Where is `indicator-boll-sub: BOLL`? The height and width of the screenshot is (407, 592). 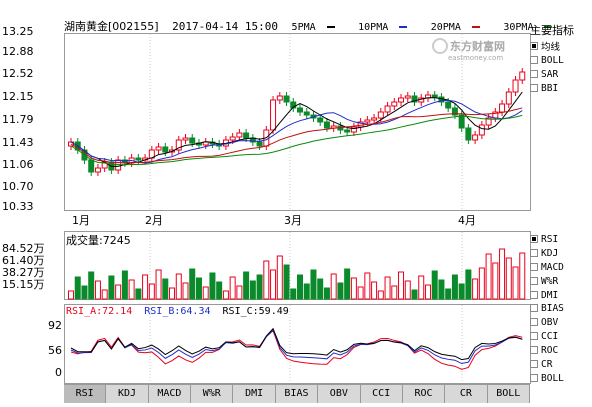 indicator-boll-sub: BOLL is located at coordinates (547, 378).